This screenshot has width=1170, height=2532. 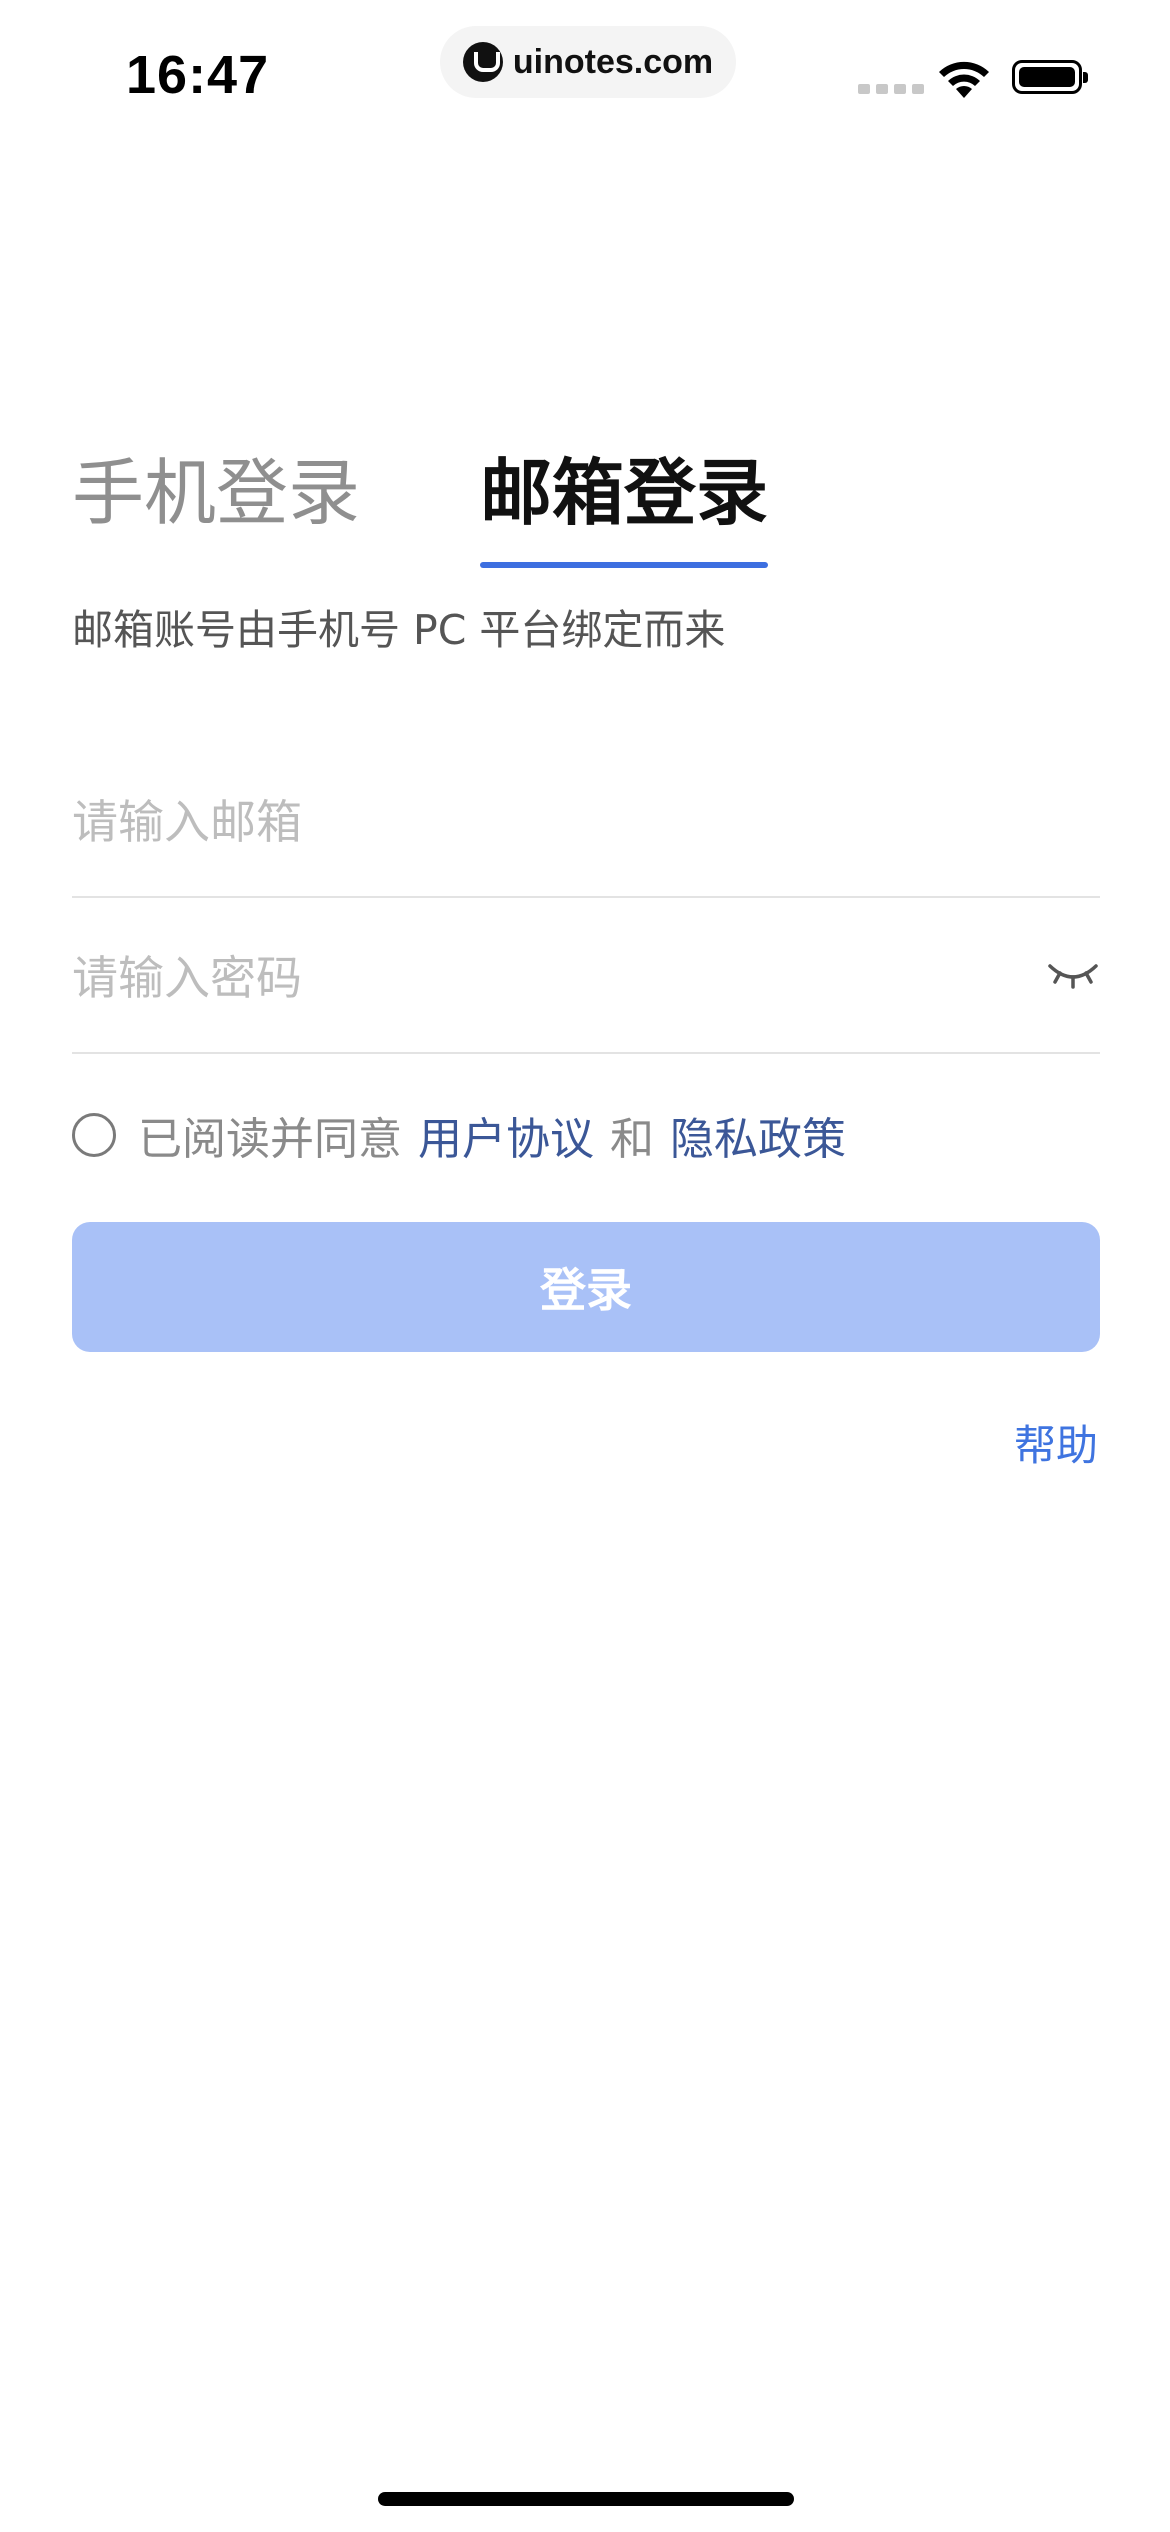 I want to click on url-text: uinotes.com, so click(x=613, y=61).